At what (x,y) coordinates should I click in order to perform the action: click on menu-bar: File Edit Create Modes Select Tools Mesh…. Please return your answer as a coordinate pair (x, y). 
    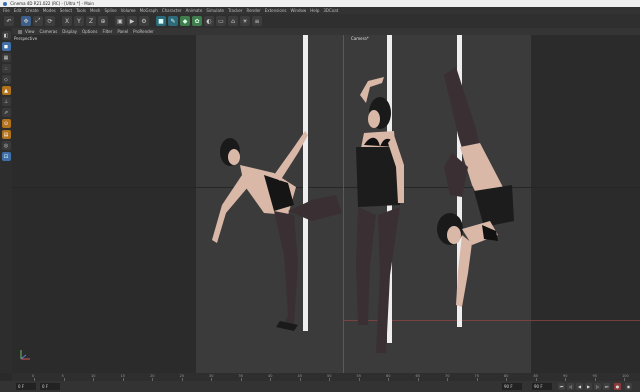
    Looking at the image, I should click on (320, 10).